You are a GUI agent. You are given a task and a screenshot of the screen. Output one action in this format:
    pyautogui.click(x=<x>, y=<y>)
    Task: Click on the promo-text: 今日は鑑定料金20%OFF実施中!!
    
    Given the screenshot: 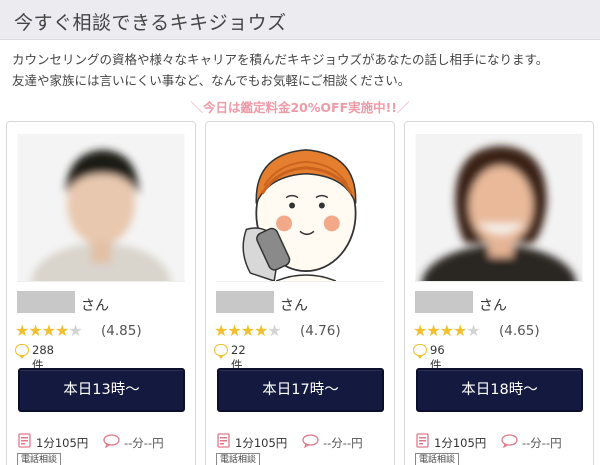 What is the action you would take?
    pyautogui.click(x=300, y=107)
    